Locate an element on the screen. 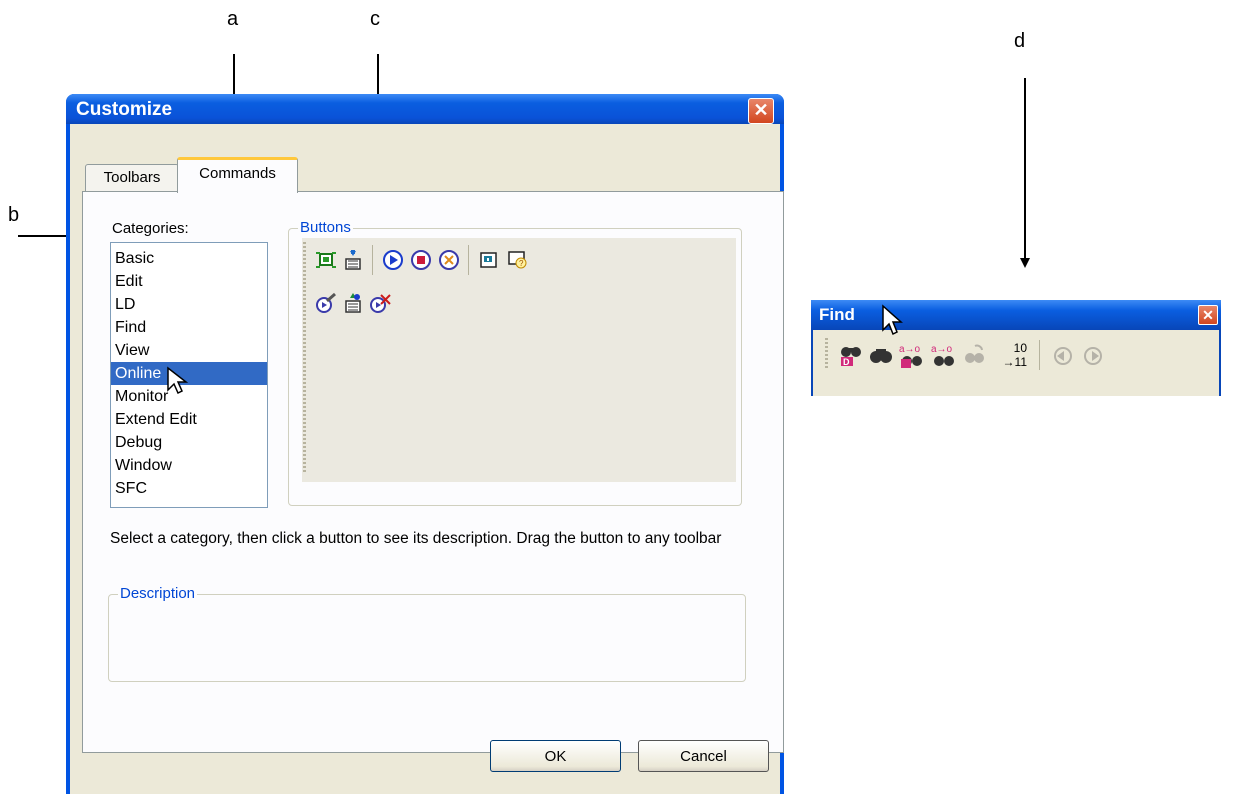  buttons-area is located at coordinates (519, 360).